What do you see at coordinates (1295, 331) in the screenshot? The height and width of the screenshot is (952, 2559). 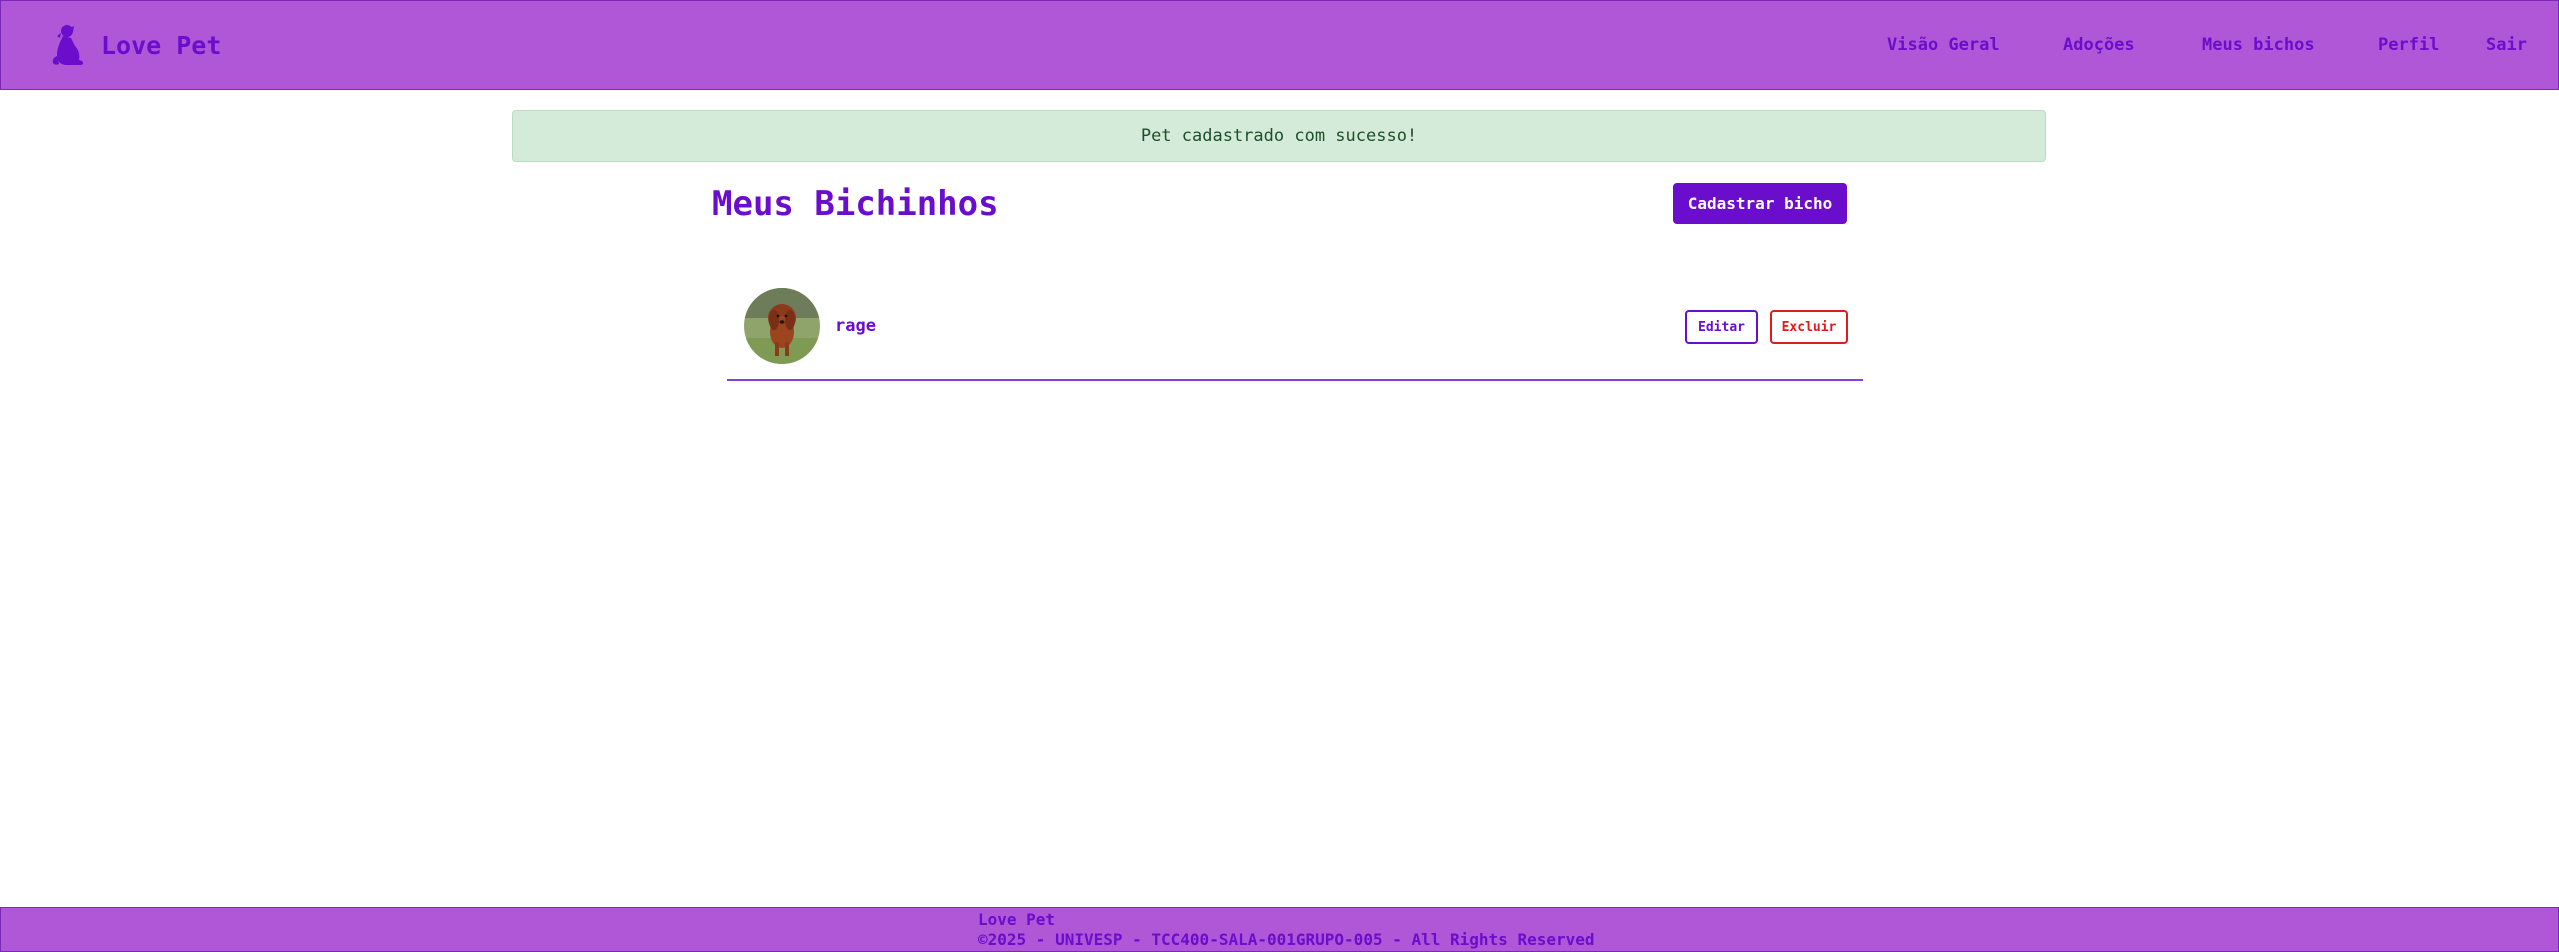 I see `pet-list-item: rage Editar Excluir` at bounding box center [1295, 331].